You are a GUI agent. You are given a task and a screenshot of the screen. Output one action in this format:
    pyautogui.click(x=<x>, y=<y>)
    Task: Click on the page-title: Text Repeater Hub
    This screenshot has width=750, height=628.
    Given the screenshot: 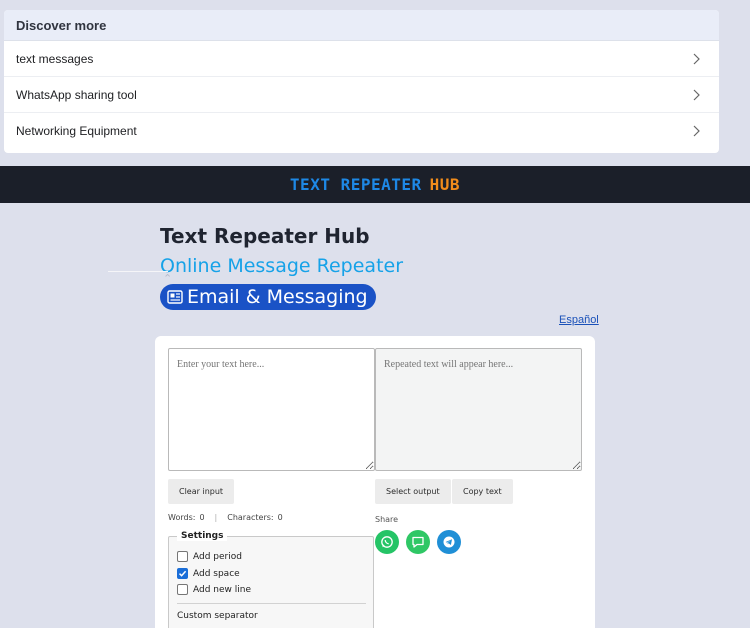 What is the action you would take?
    pyautogui.click(x=265, y=236)
    